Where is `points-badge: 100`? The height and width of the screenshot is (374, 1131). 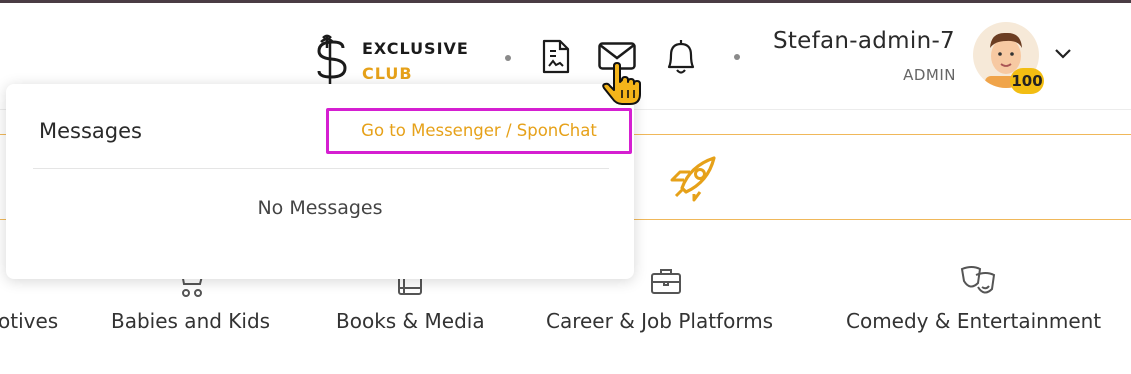
points-badge: 100 is located at coordinates (1027, 81).